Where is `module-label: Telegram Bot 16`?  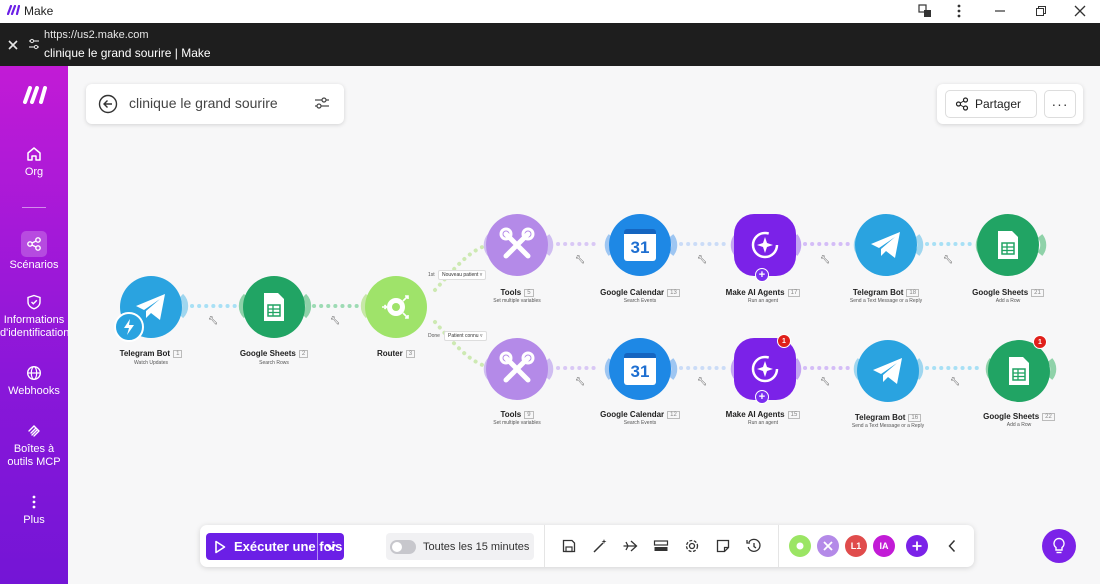
module-label: Telegram Bot 16 is located at coordinates (888, 417).